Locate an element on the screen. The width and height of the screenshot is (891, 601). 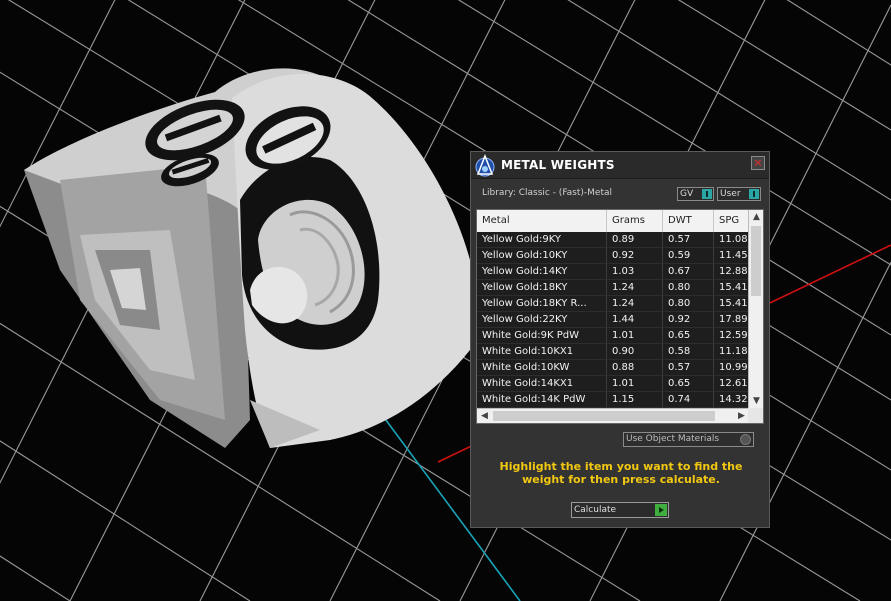
cell-grams: 1.15 is located at coordinates (635, 400).